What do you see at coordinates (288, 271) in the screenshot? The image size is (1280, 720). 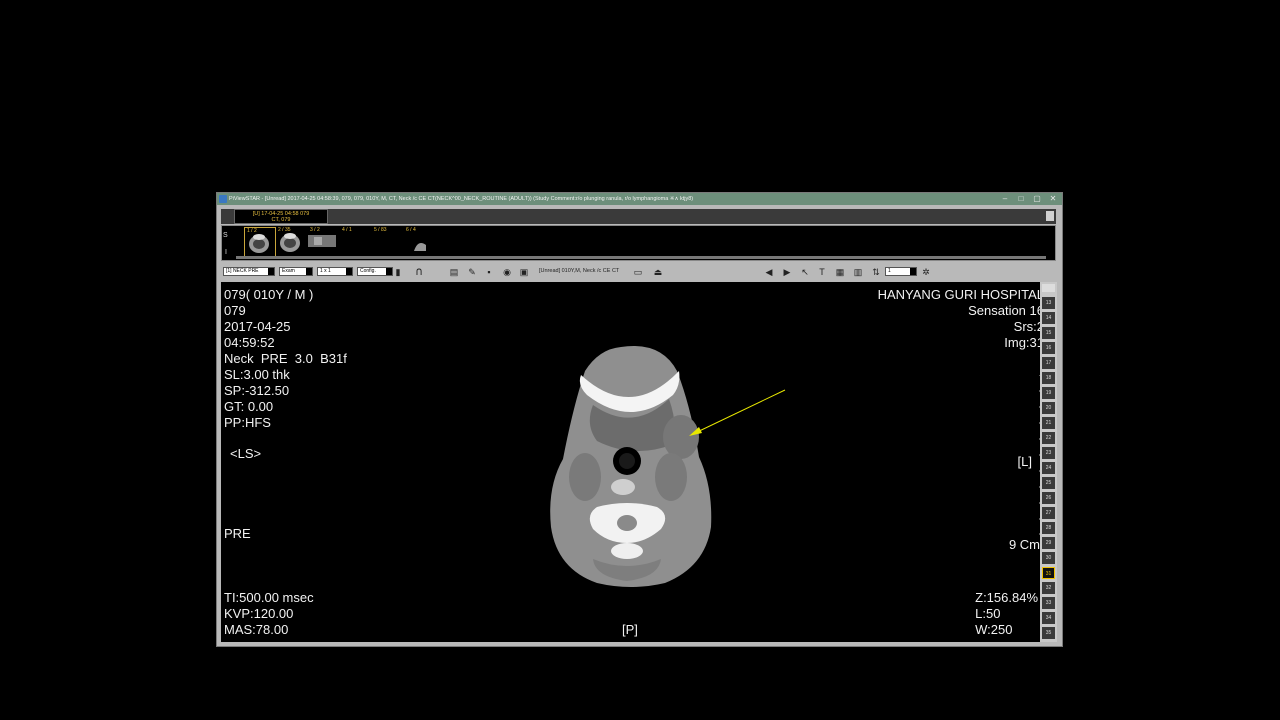 I see `exam-select-value: Exam` at bounding box center [288, 271].